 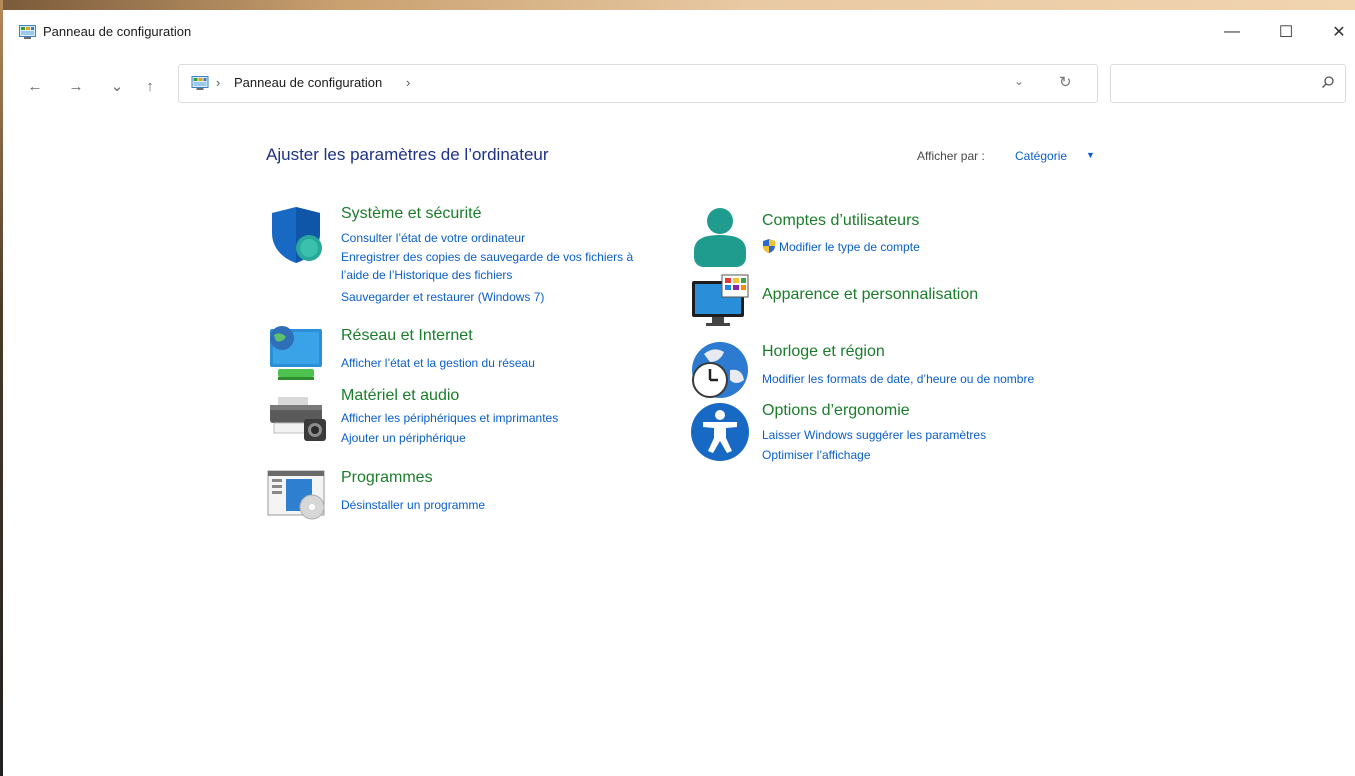 What do you see at coordinates (721, 371) in the screenshot?
I see `clock-globe-icon` at bounding box center [721, 371].